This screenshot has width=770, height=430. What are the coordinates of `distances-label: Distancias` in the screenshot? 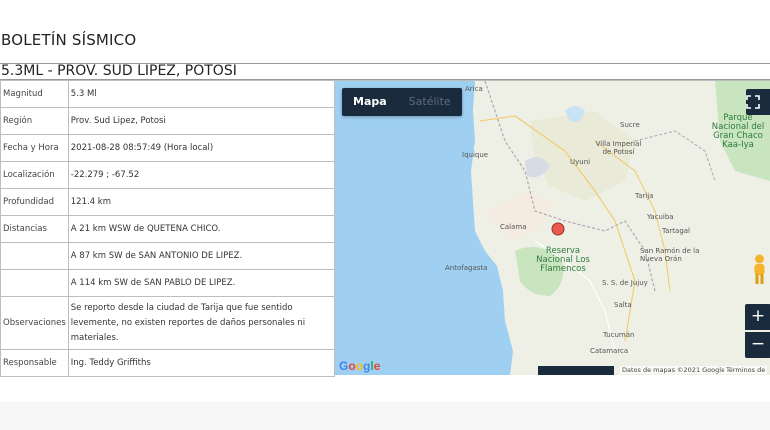 It's located at (34, 229).